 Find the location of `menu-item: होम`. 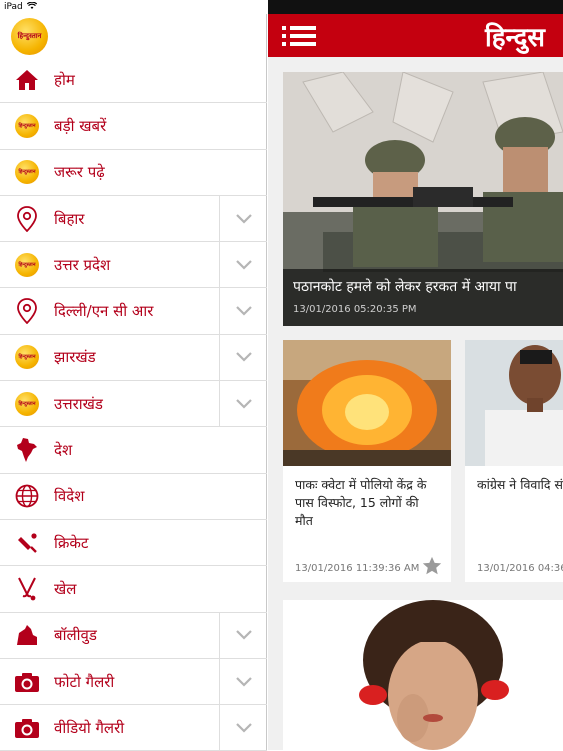

menu-item: होम is located at coordinates (133, 80).